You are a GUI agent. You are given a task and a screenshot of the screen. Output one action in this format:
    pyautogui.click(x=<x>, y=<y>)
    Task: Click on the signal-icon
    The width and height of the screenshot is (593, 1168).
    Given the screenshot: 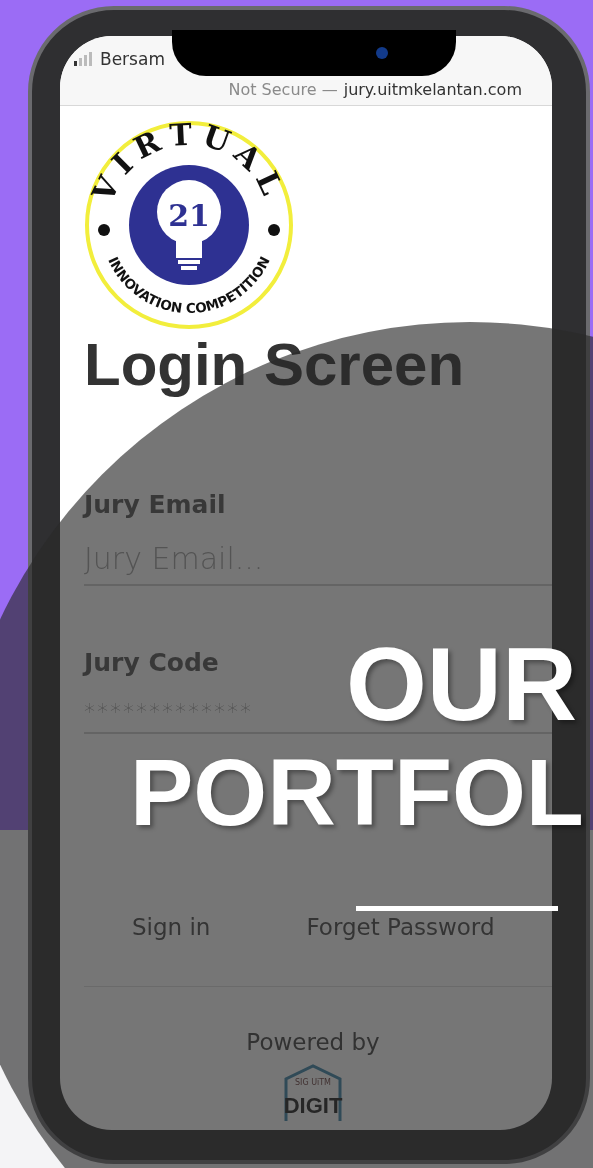 What is the action you would take?
    pyautogui.click(x=84, y=59)
    